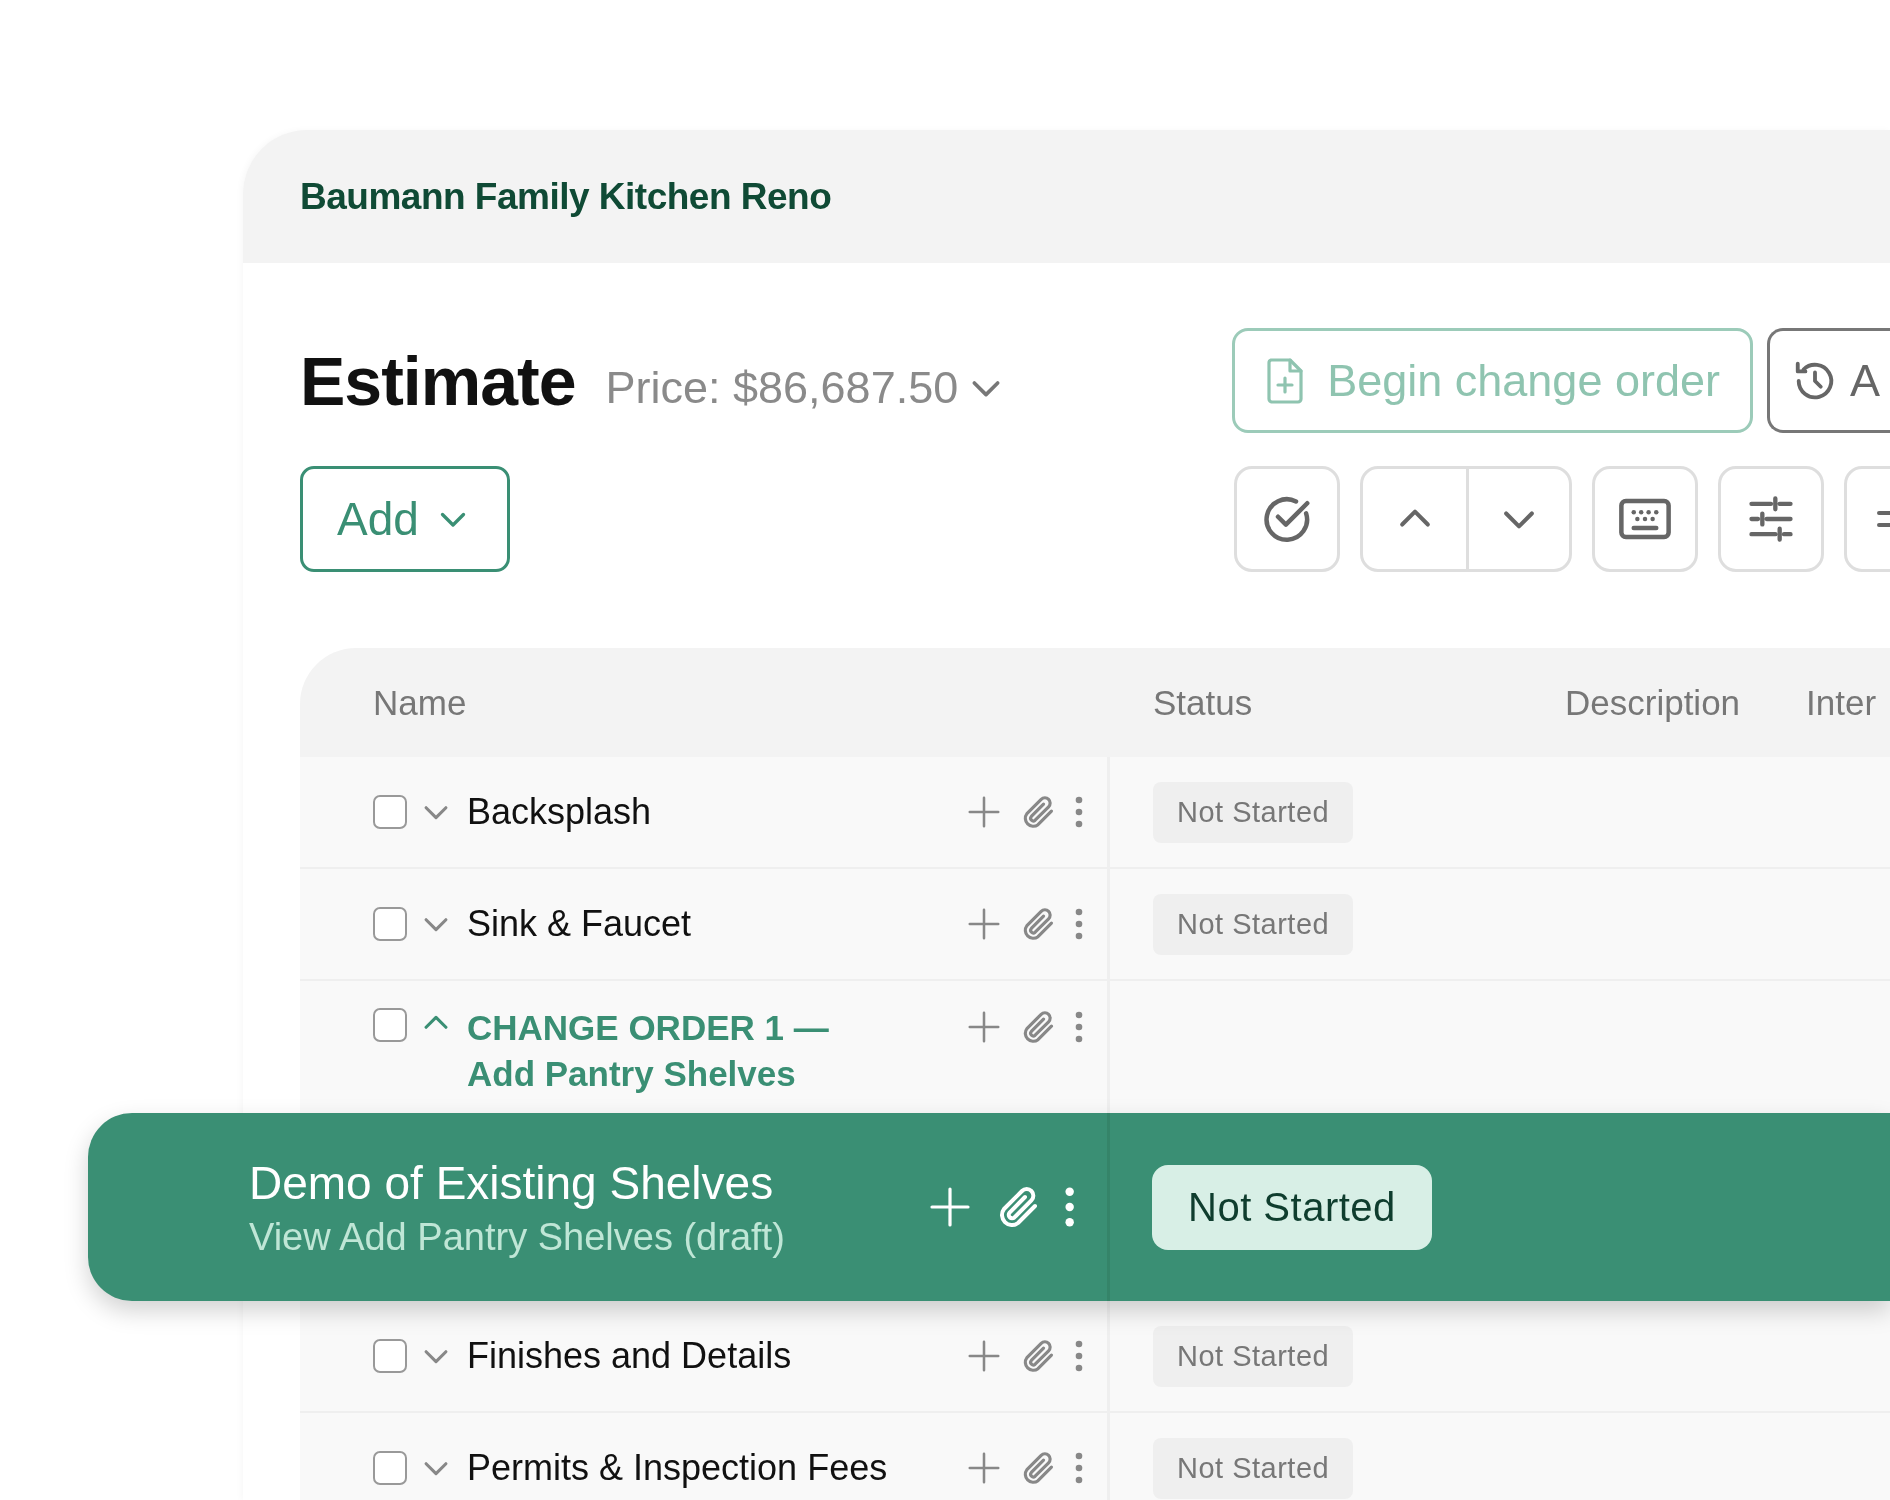 This screenshot has height=1500, width=1890. Describe the element at coordinates (1203, 702) in the screenshot. I see `column-header: Status` at that location.